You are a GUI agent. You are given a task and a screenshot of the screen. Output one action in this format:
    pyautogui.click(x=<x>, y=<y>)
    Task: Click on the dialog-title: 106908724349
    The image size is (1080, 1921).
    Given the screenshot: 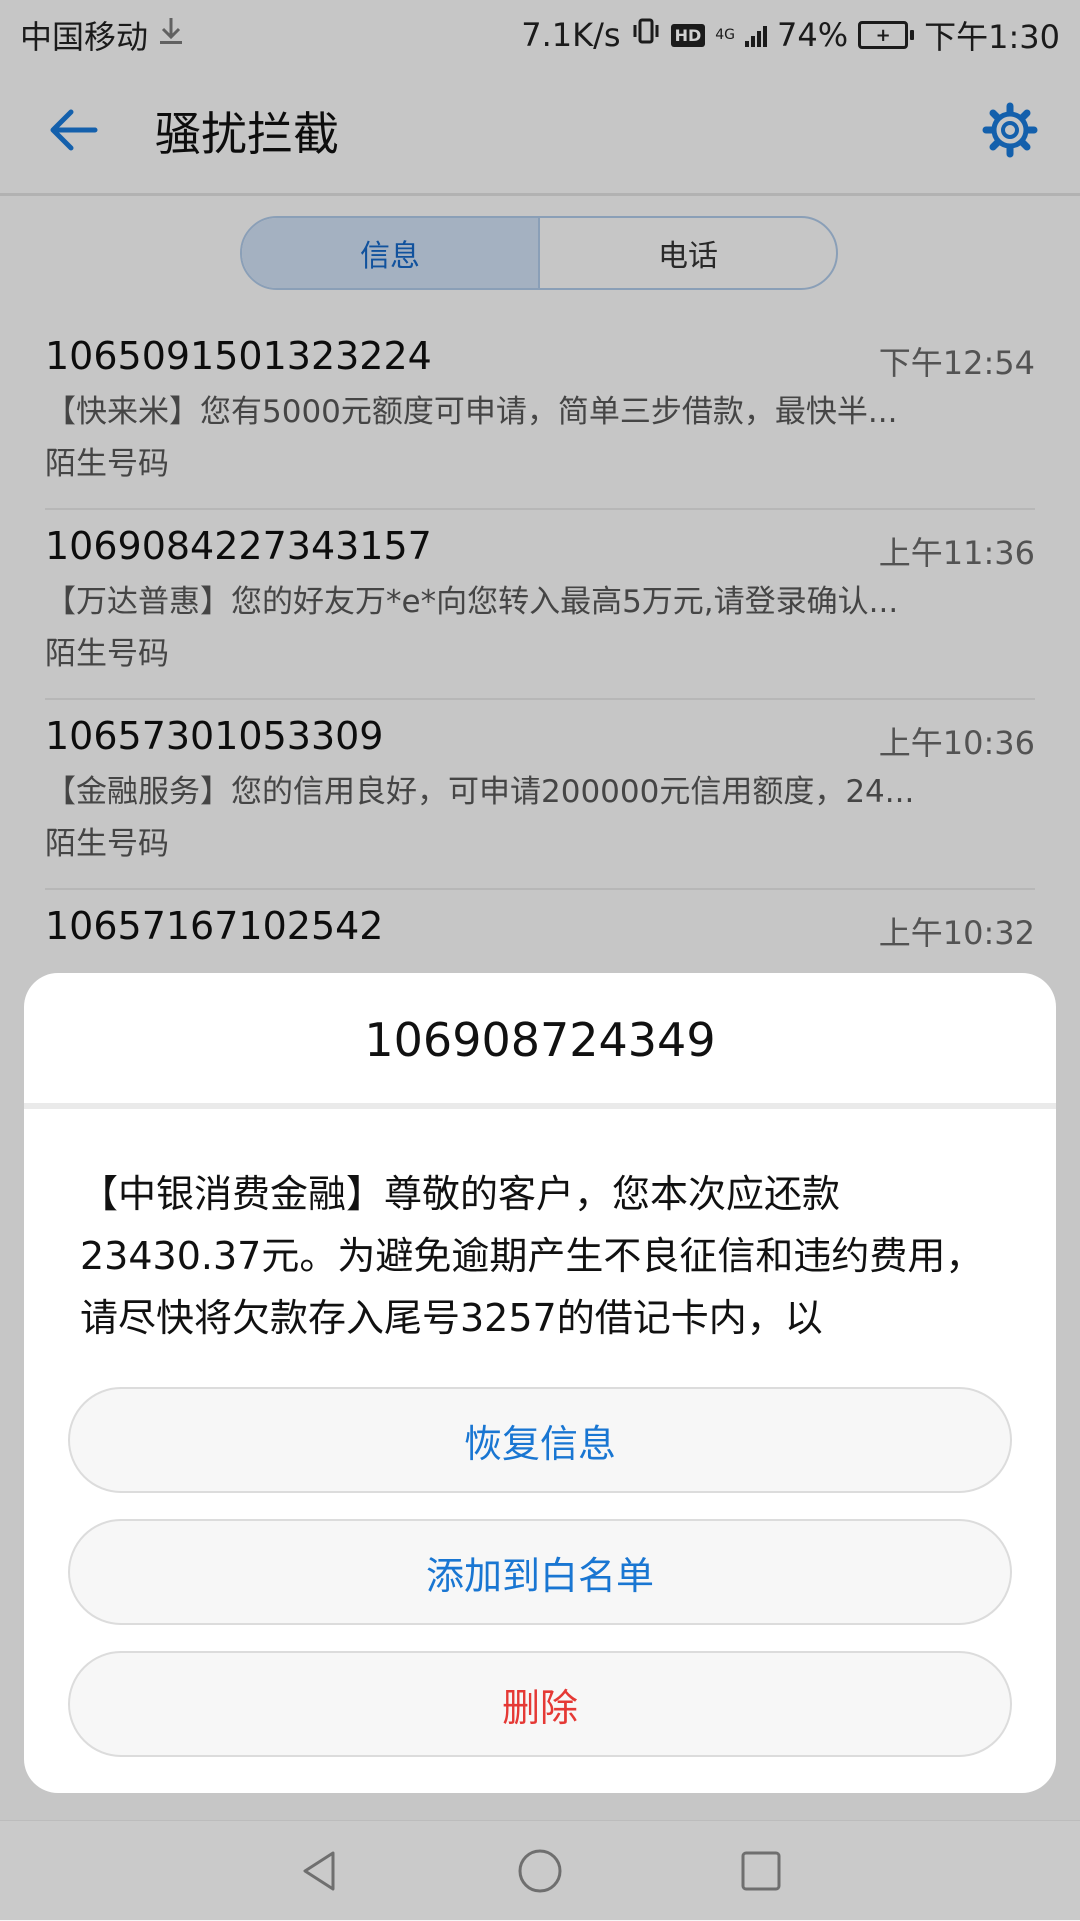 What is the action you would take?
    pyautogui.click(x=540, y=1040)
    